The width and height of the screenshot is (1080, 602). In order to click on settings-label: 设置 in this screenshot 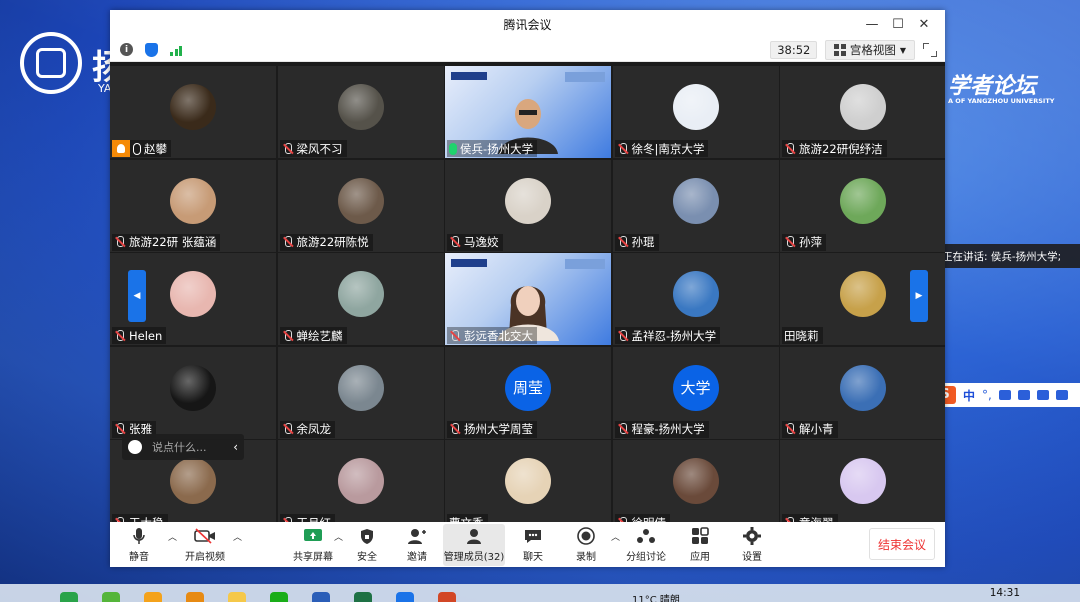, I will do `click(752, 557)`.